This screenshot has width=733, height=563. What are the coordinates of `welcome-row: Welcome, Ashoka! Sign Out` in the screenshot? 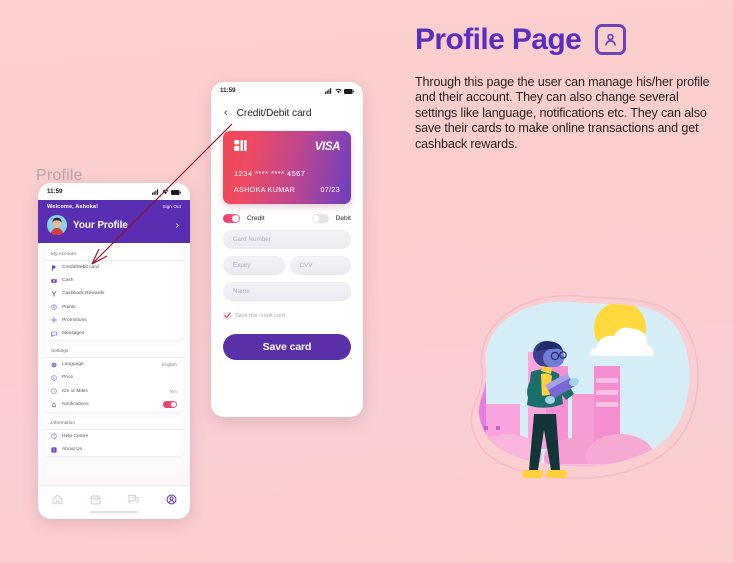 It's located at (114, 207).